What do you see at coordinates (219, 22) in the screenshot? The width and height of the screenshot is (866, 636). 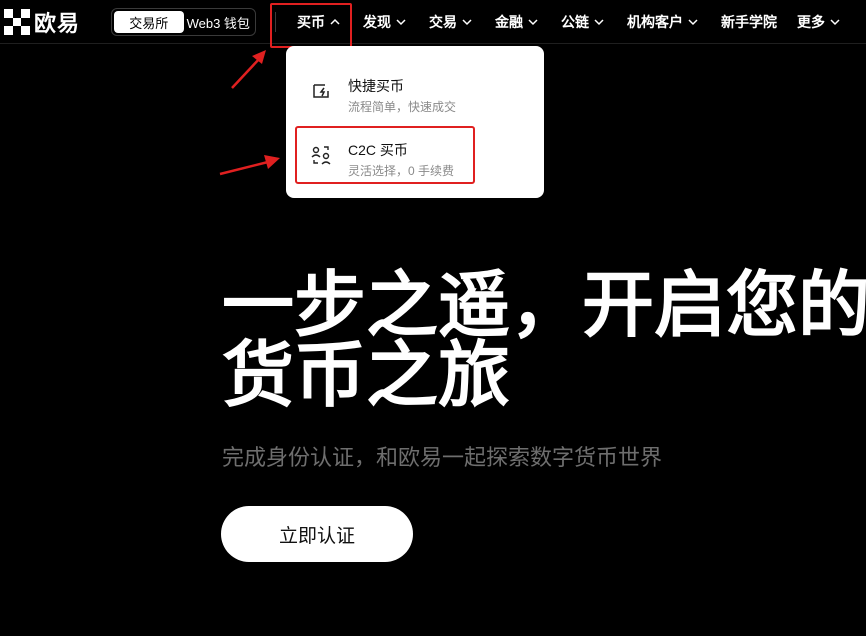 I see `web3-wallet-mode-button: Web3 钱包` at bounding box center [219, 22].